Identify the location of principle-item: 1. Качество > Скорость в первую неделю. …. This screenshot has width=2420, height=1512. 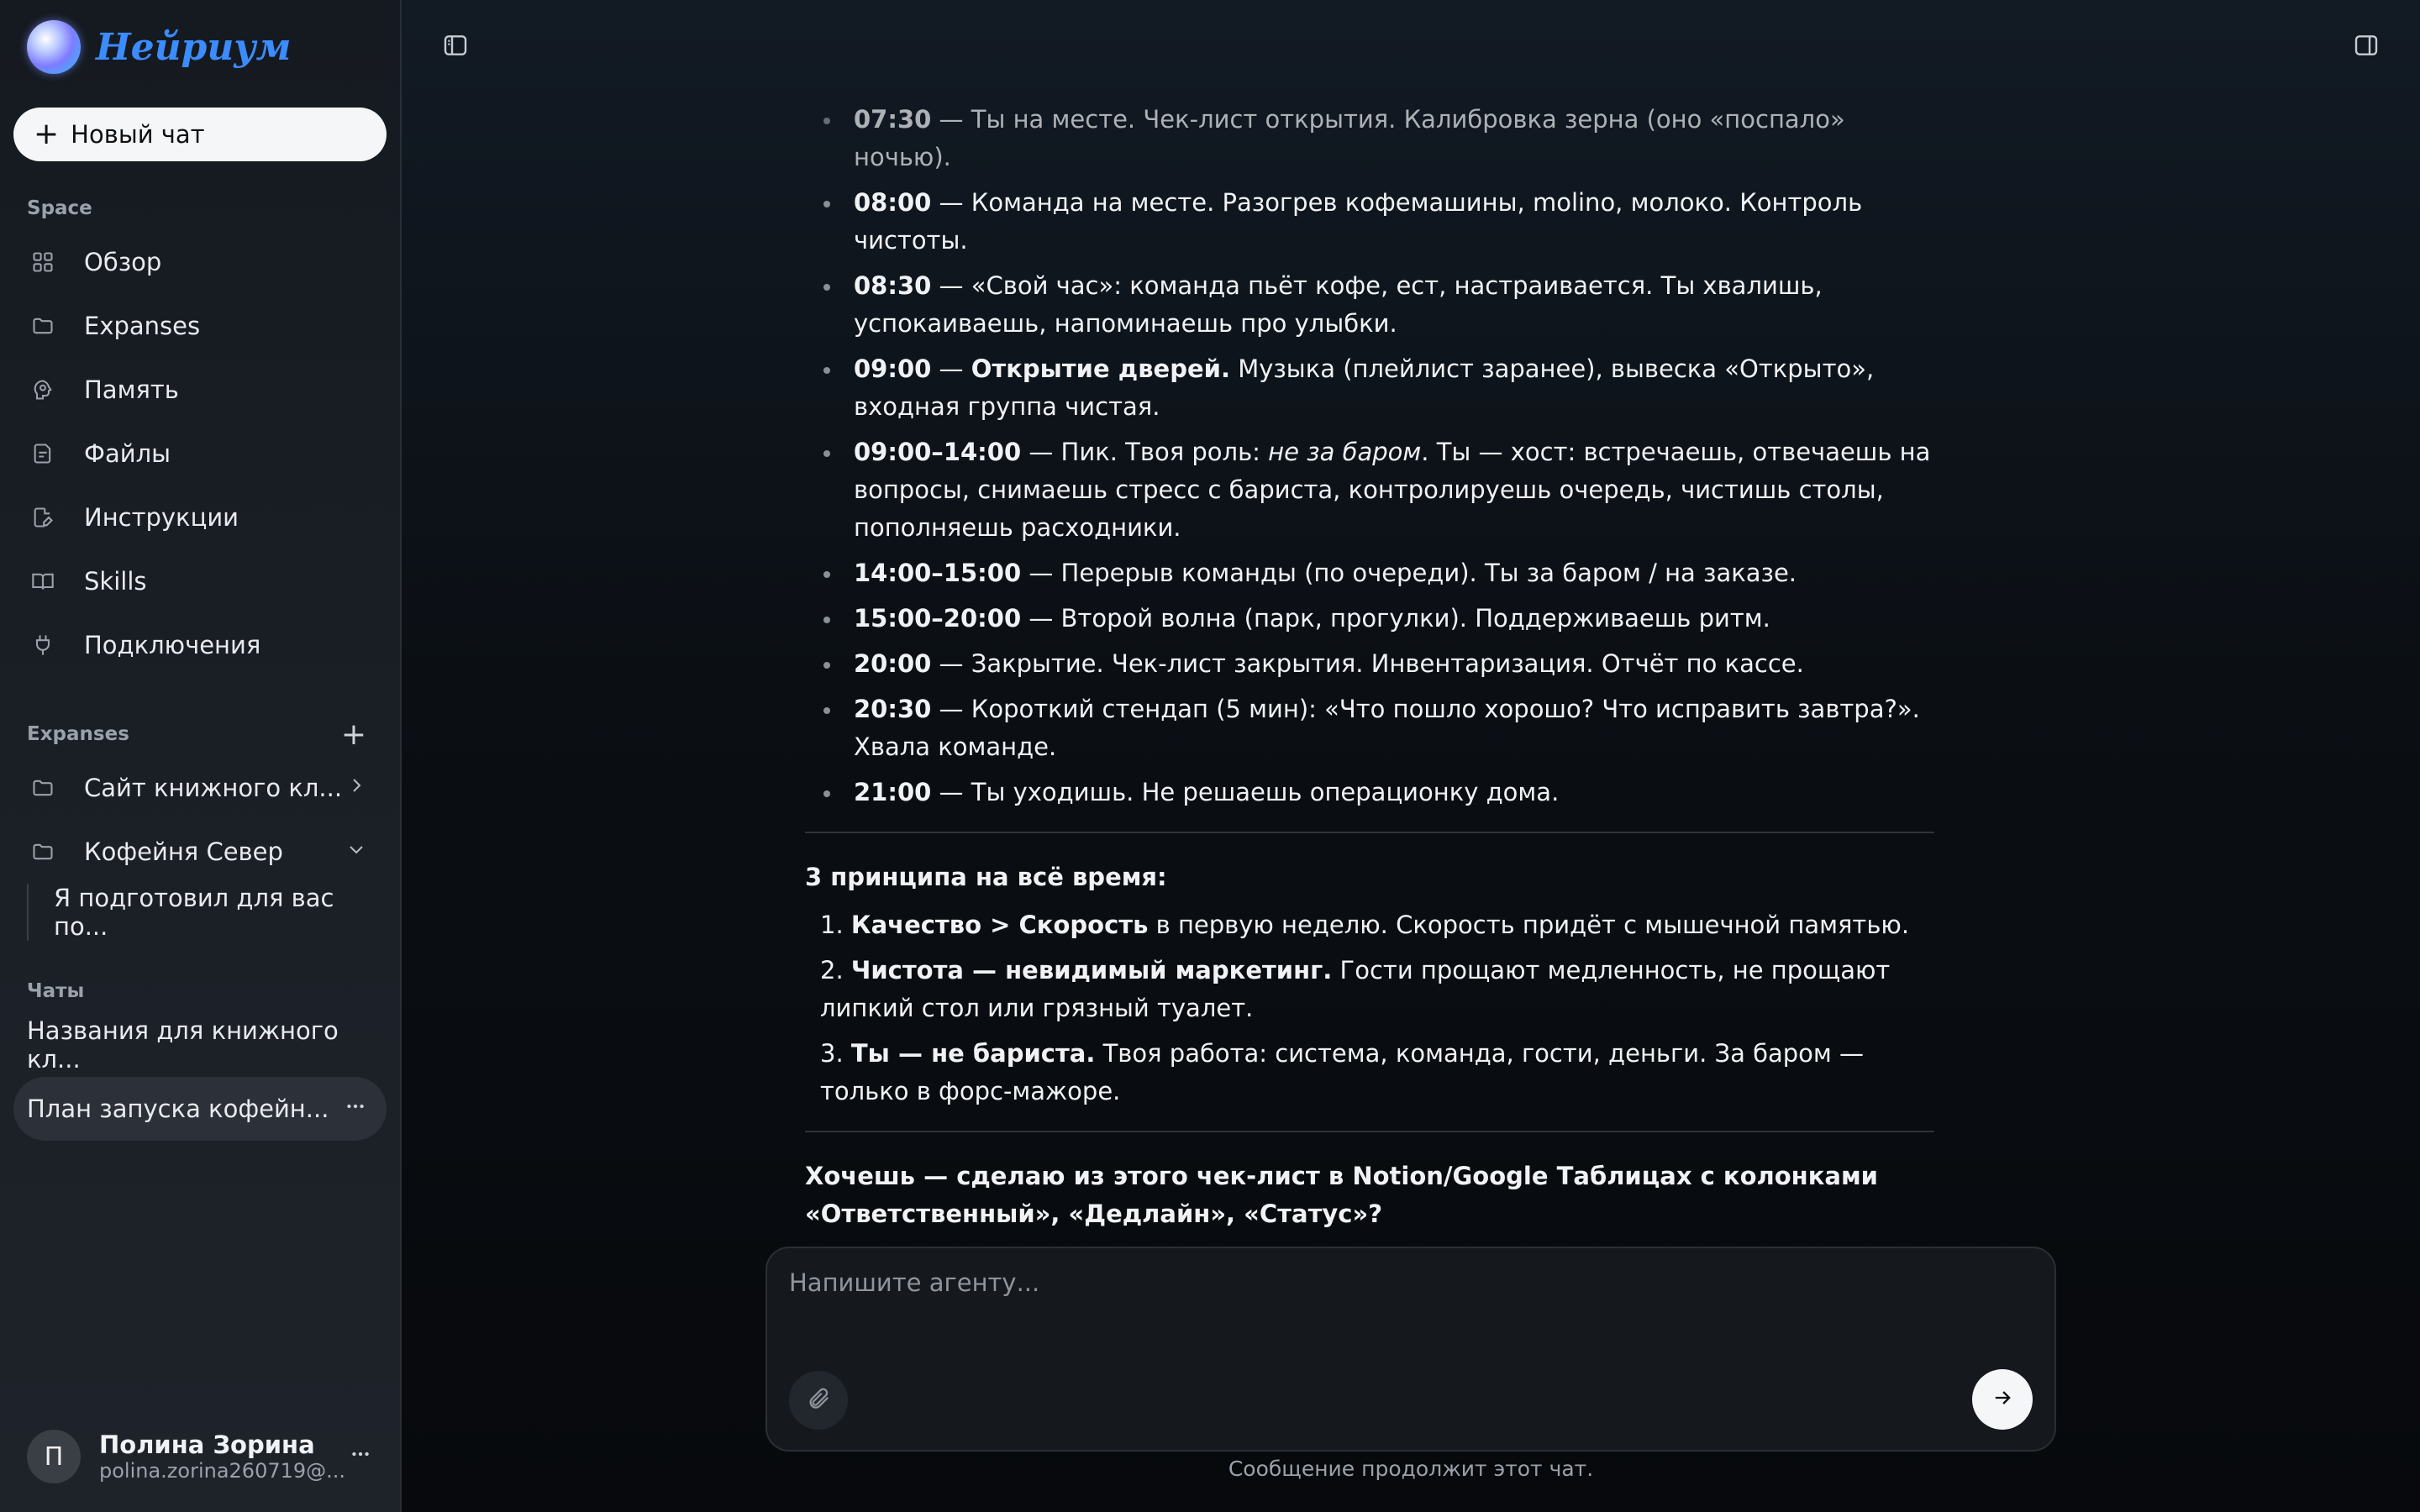
(1365, 925).